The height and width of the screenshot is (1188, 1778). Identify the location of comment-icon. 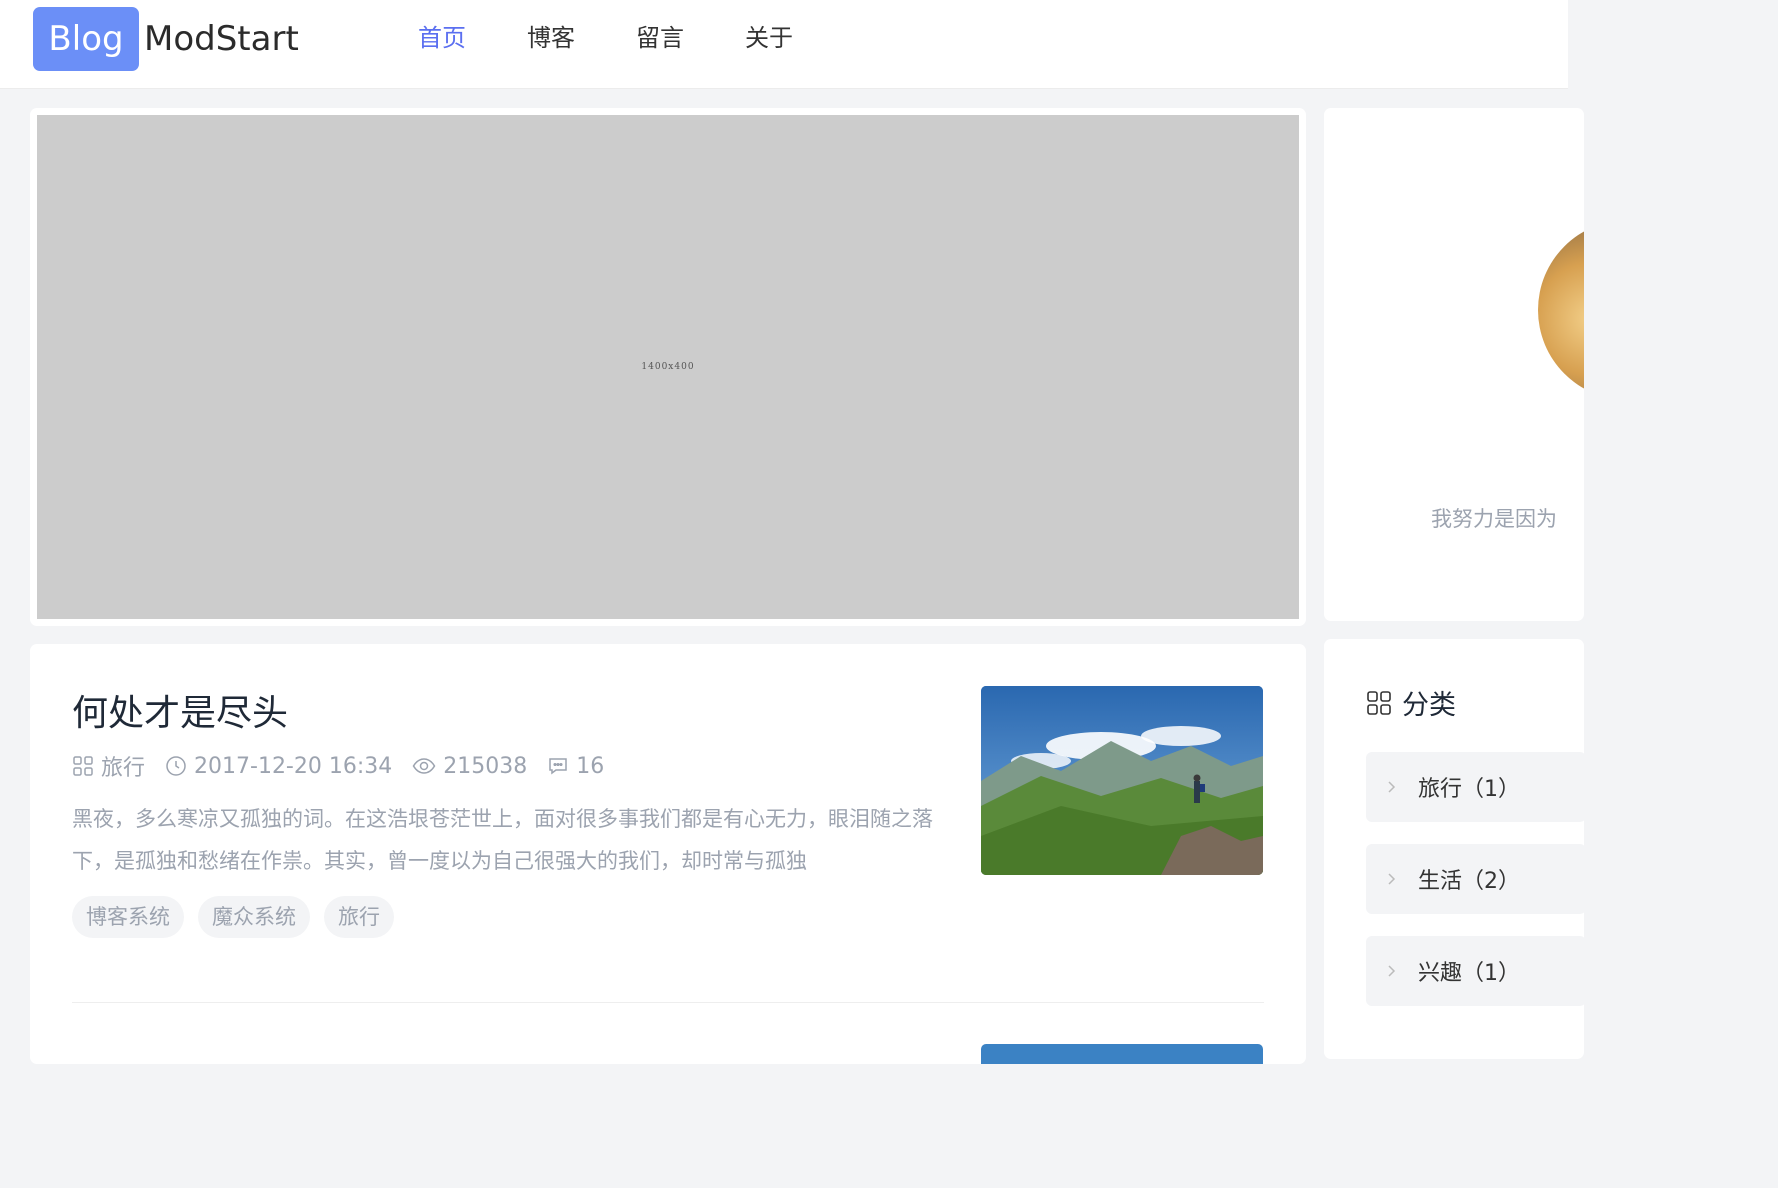
(558, 766).